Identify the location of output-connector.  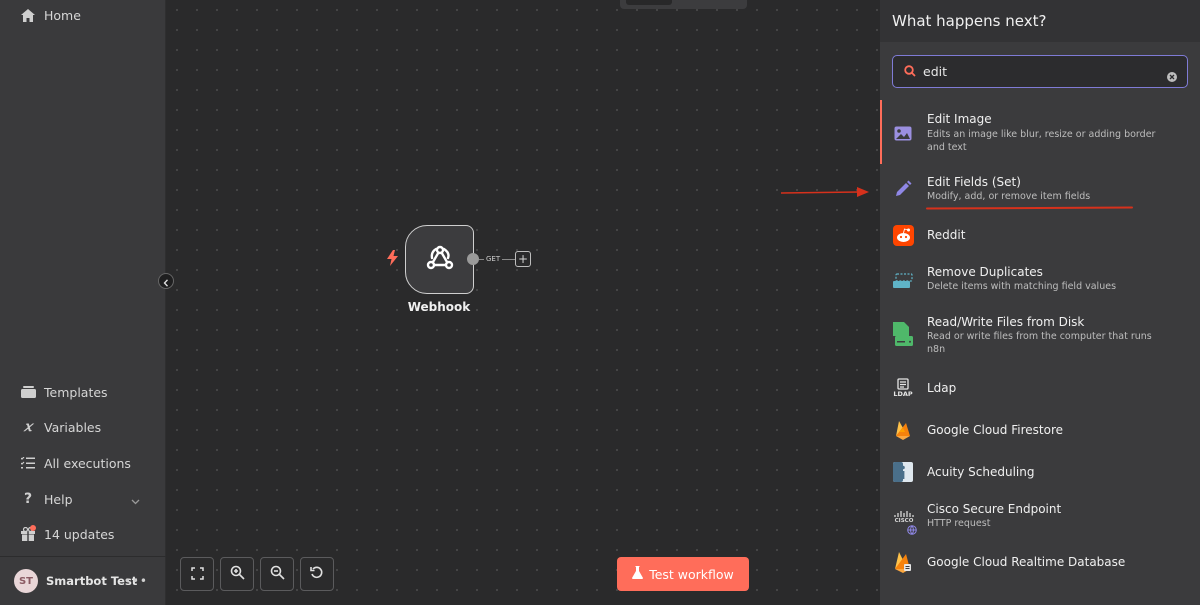
(473, 259).